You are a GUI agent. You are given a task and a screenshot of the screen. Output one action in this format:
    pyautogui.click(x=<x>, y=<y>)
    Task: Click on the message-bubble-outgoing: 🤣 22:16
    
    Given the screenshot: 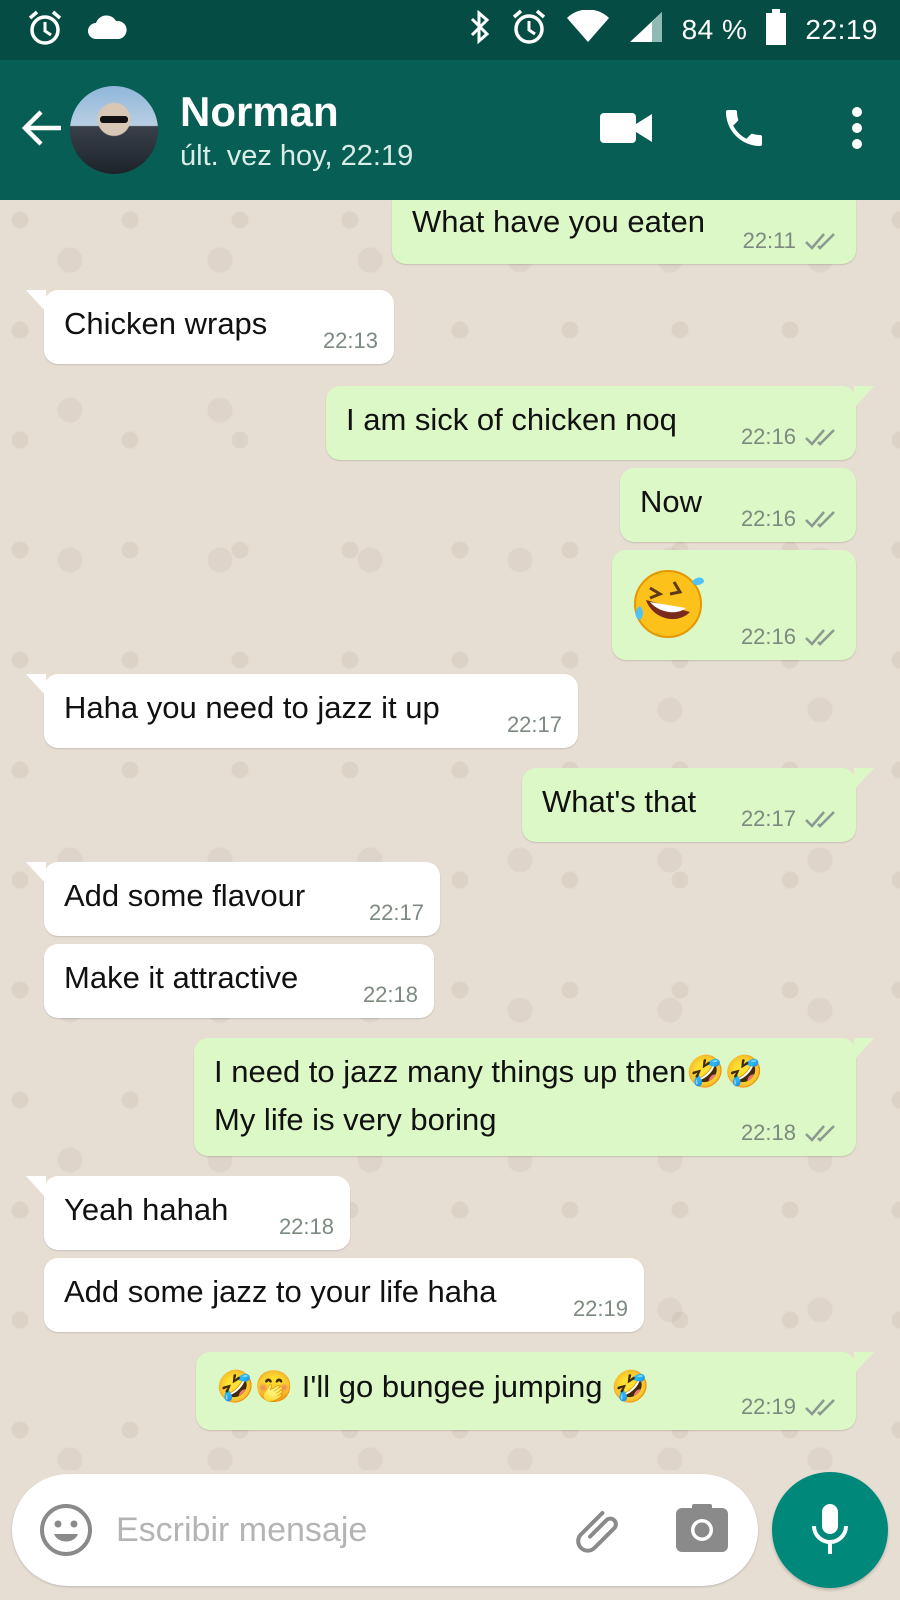 What is the action you would take?
    pyautogui.click(x=734, y=605)
    